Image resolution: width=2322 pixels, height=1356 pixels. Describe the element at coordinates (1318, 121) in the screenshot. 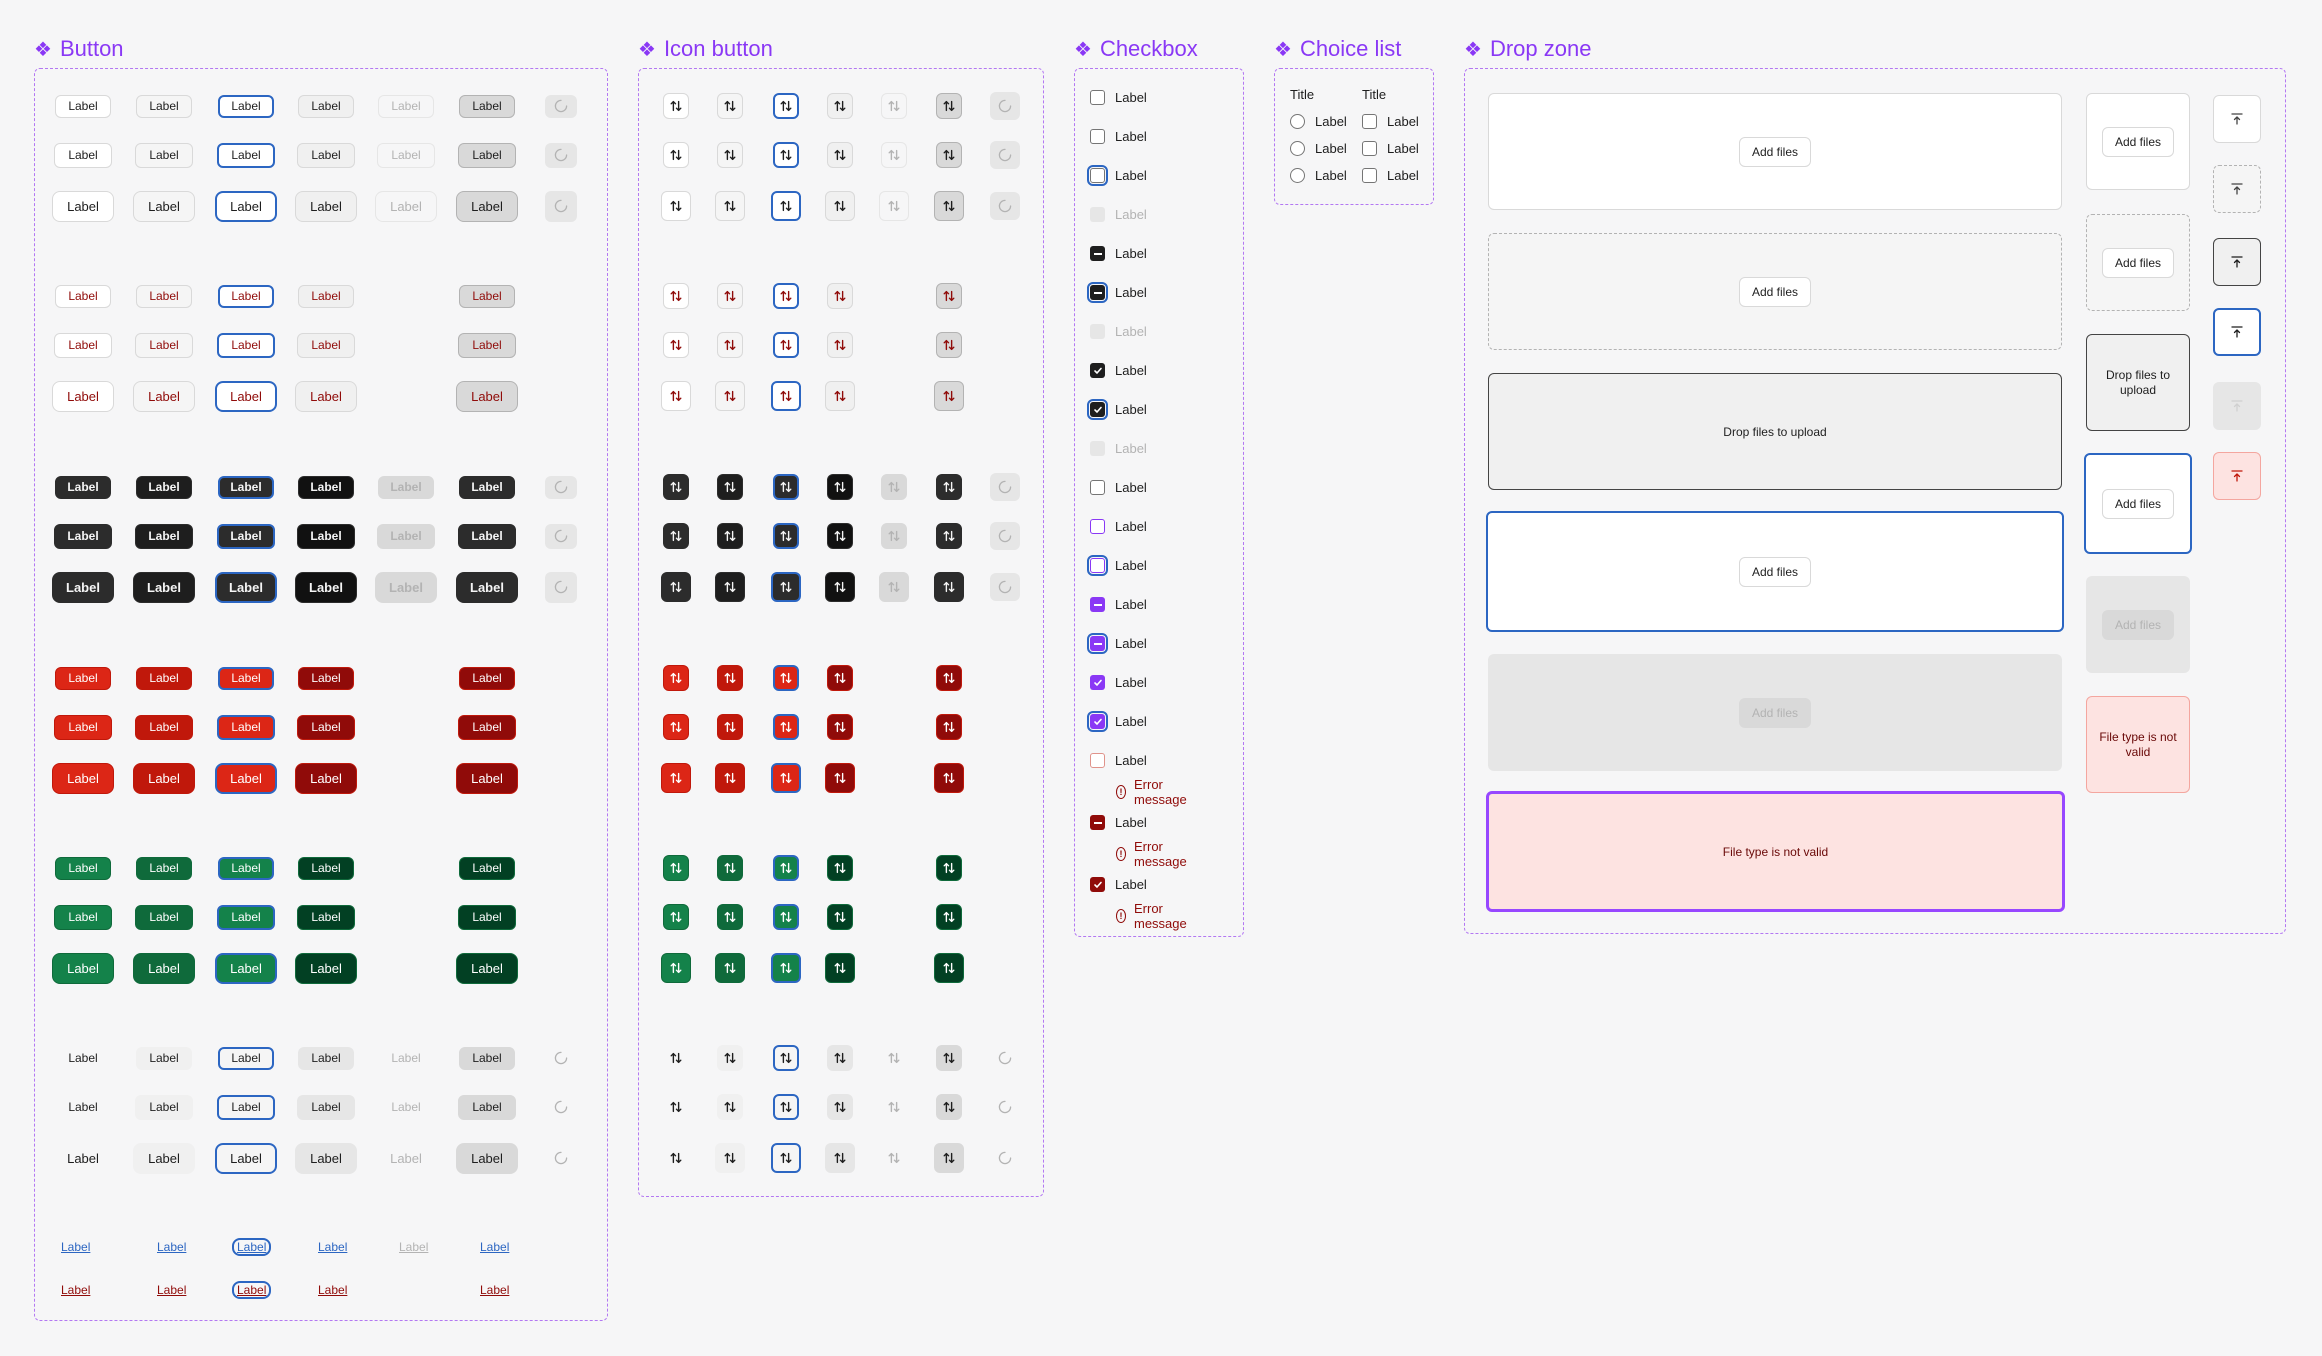

I see `radio-option: Label` at that location.